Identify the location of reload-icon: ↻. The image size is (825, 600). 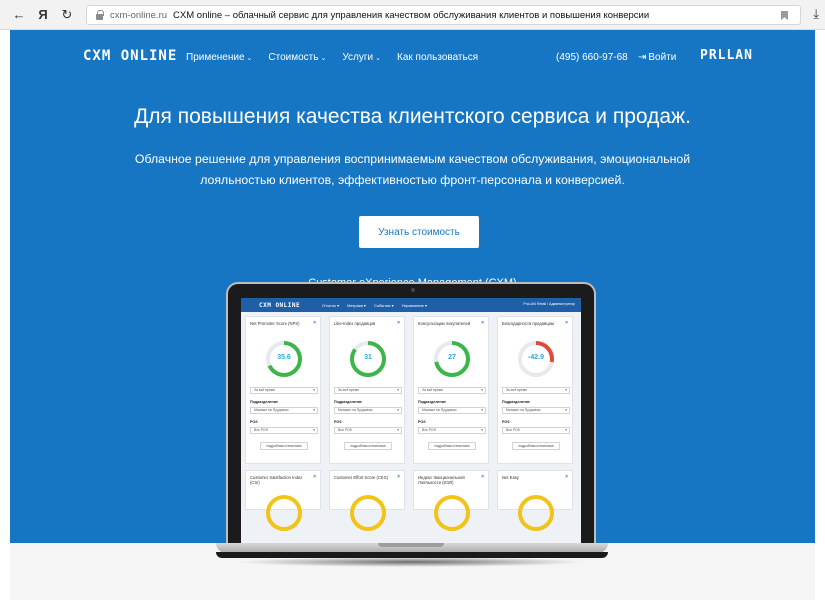
(67, 15).